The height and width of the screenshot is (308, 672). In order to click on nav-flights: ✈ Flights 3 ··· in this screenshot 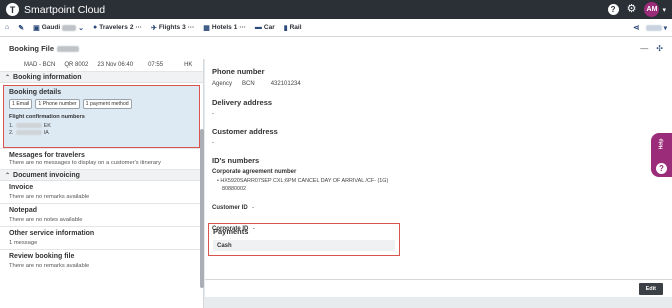, I will do `click(172, 28)`.